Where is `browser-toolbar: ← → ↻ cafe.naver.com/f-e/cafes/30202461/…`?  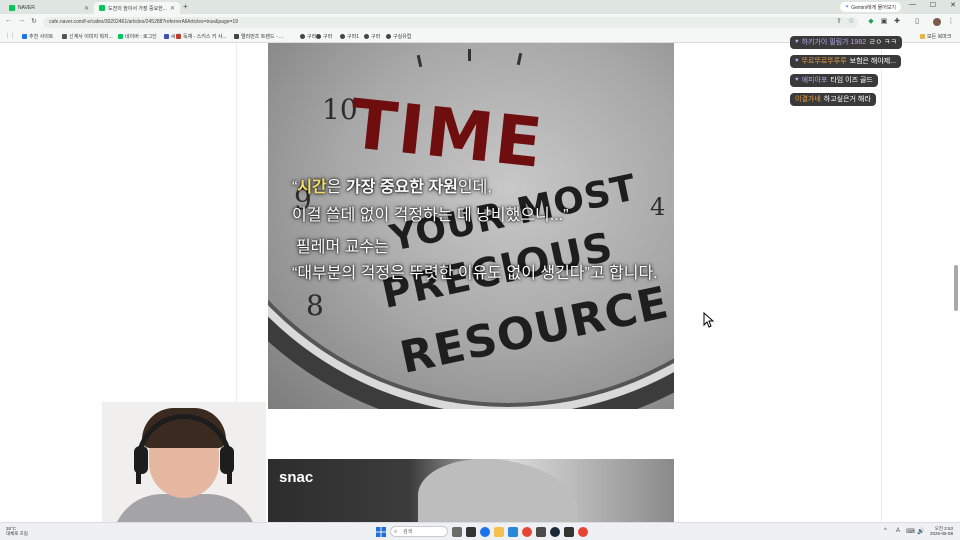
browser-toolbar: ← → ↻ cafe.naver.com/f-e/cafes/30202461/… is located at coordinates (480, 22).